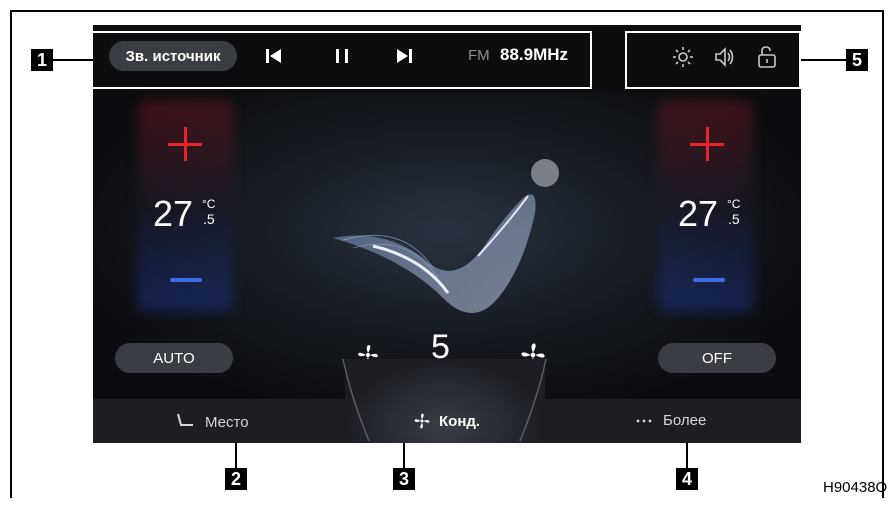 The width and height of the screenshot is (894, 507). What do you see at coordinates (855, 487) in the screenshot?
I see `figure-code: H90438O` at bounding box center [855, 487].